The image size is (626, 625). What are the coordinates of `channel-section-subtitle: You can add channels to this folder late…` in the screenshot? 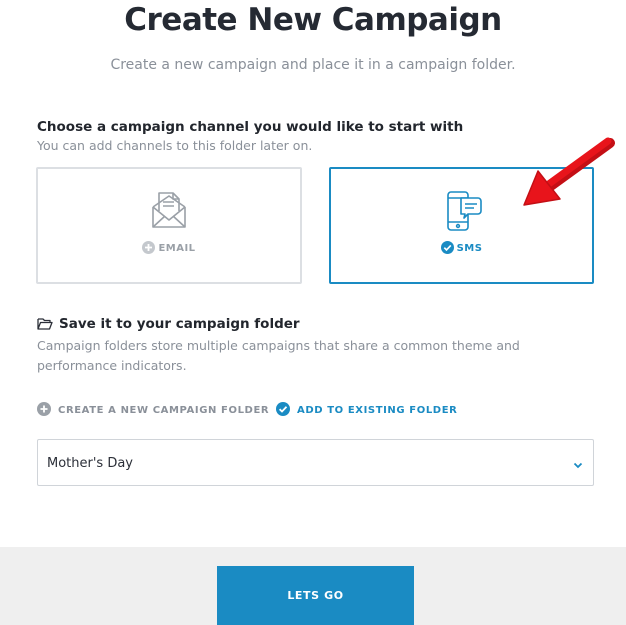 It's located at (175, 145).